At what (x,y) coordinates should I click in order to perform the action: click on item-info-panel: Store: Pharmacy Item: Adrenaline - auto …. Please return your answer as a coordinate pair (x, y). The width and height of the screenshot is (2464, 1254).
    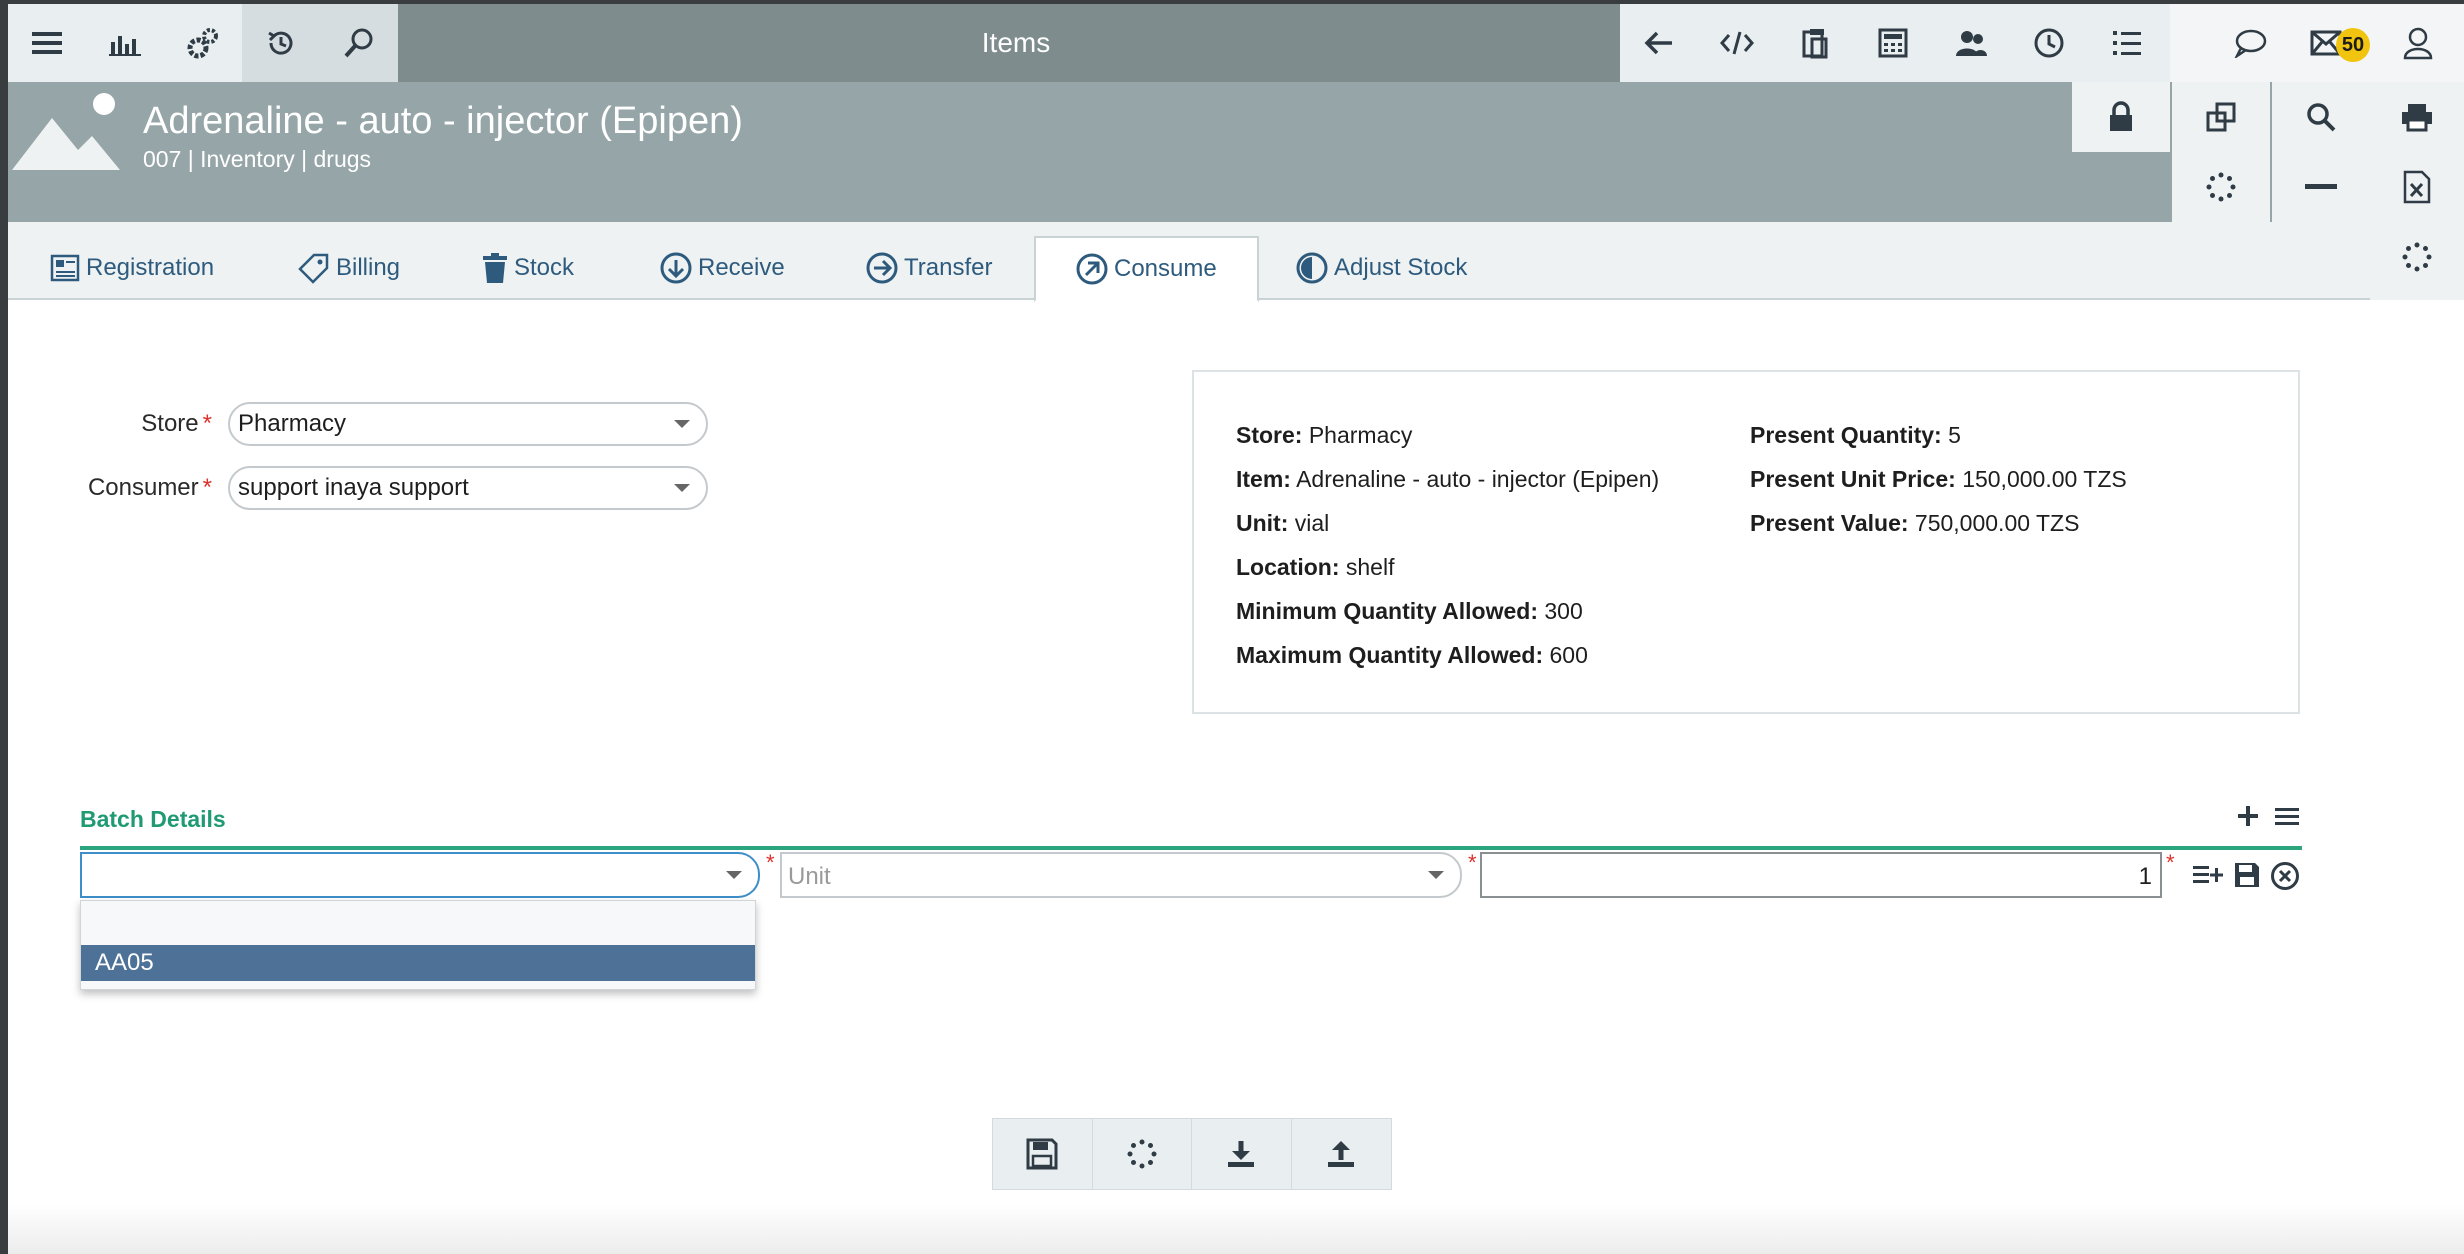
    Looking at the image, I should click on (1746, 542).